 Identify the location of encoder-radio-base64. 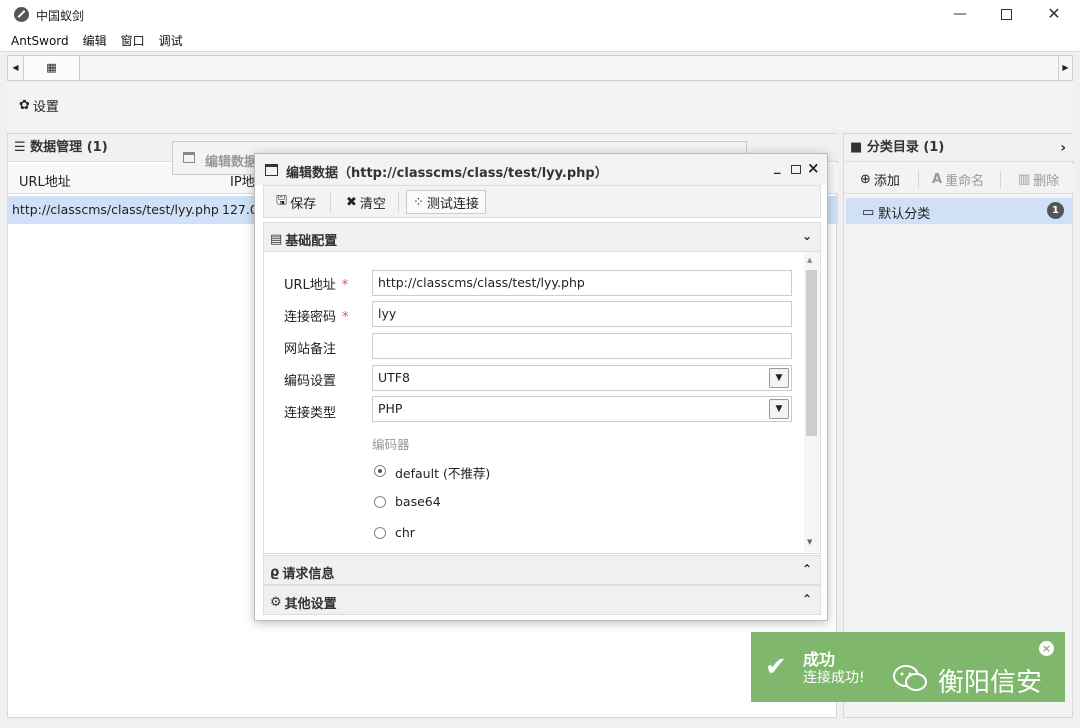
(380, 502).